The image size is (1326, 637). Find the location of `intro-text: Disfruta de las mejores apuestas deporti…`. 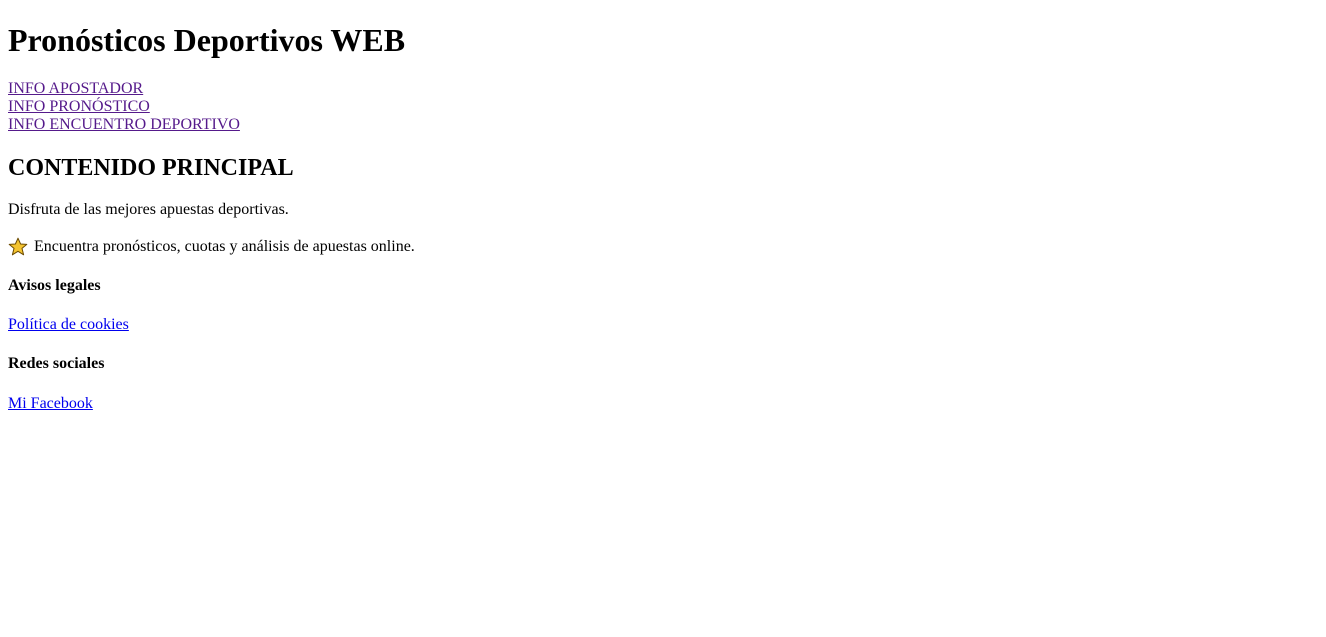

intro-text: Disfruta de las mejores apuestas deporti… is located at coordinates (148, 209).